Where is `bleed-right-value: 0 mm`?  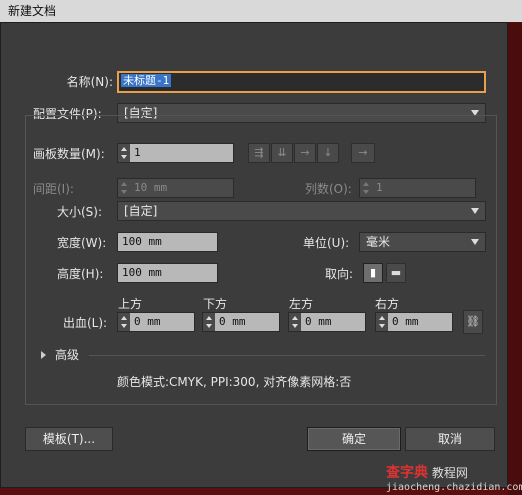
bleed-right-value: 0 mm is located at coordinates (420, 322).